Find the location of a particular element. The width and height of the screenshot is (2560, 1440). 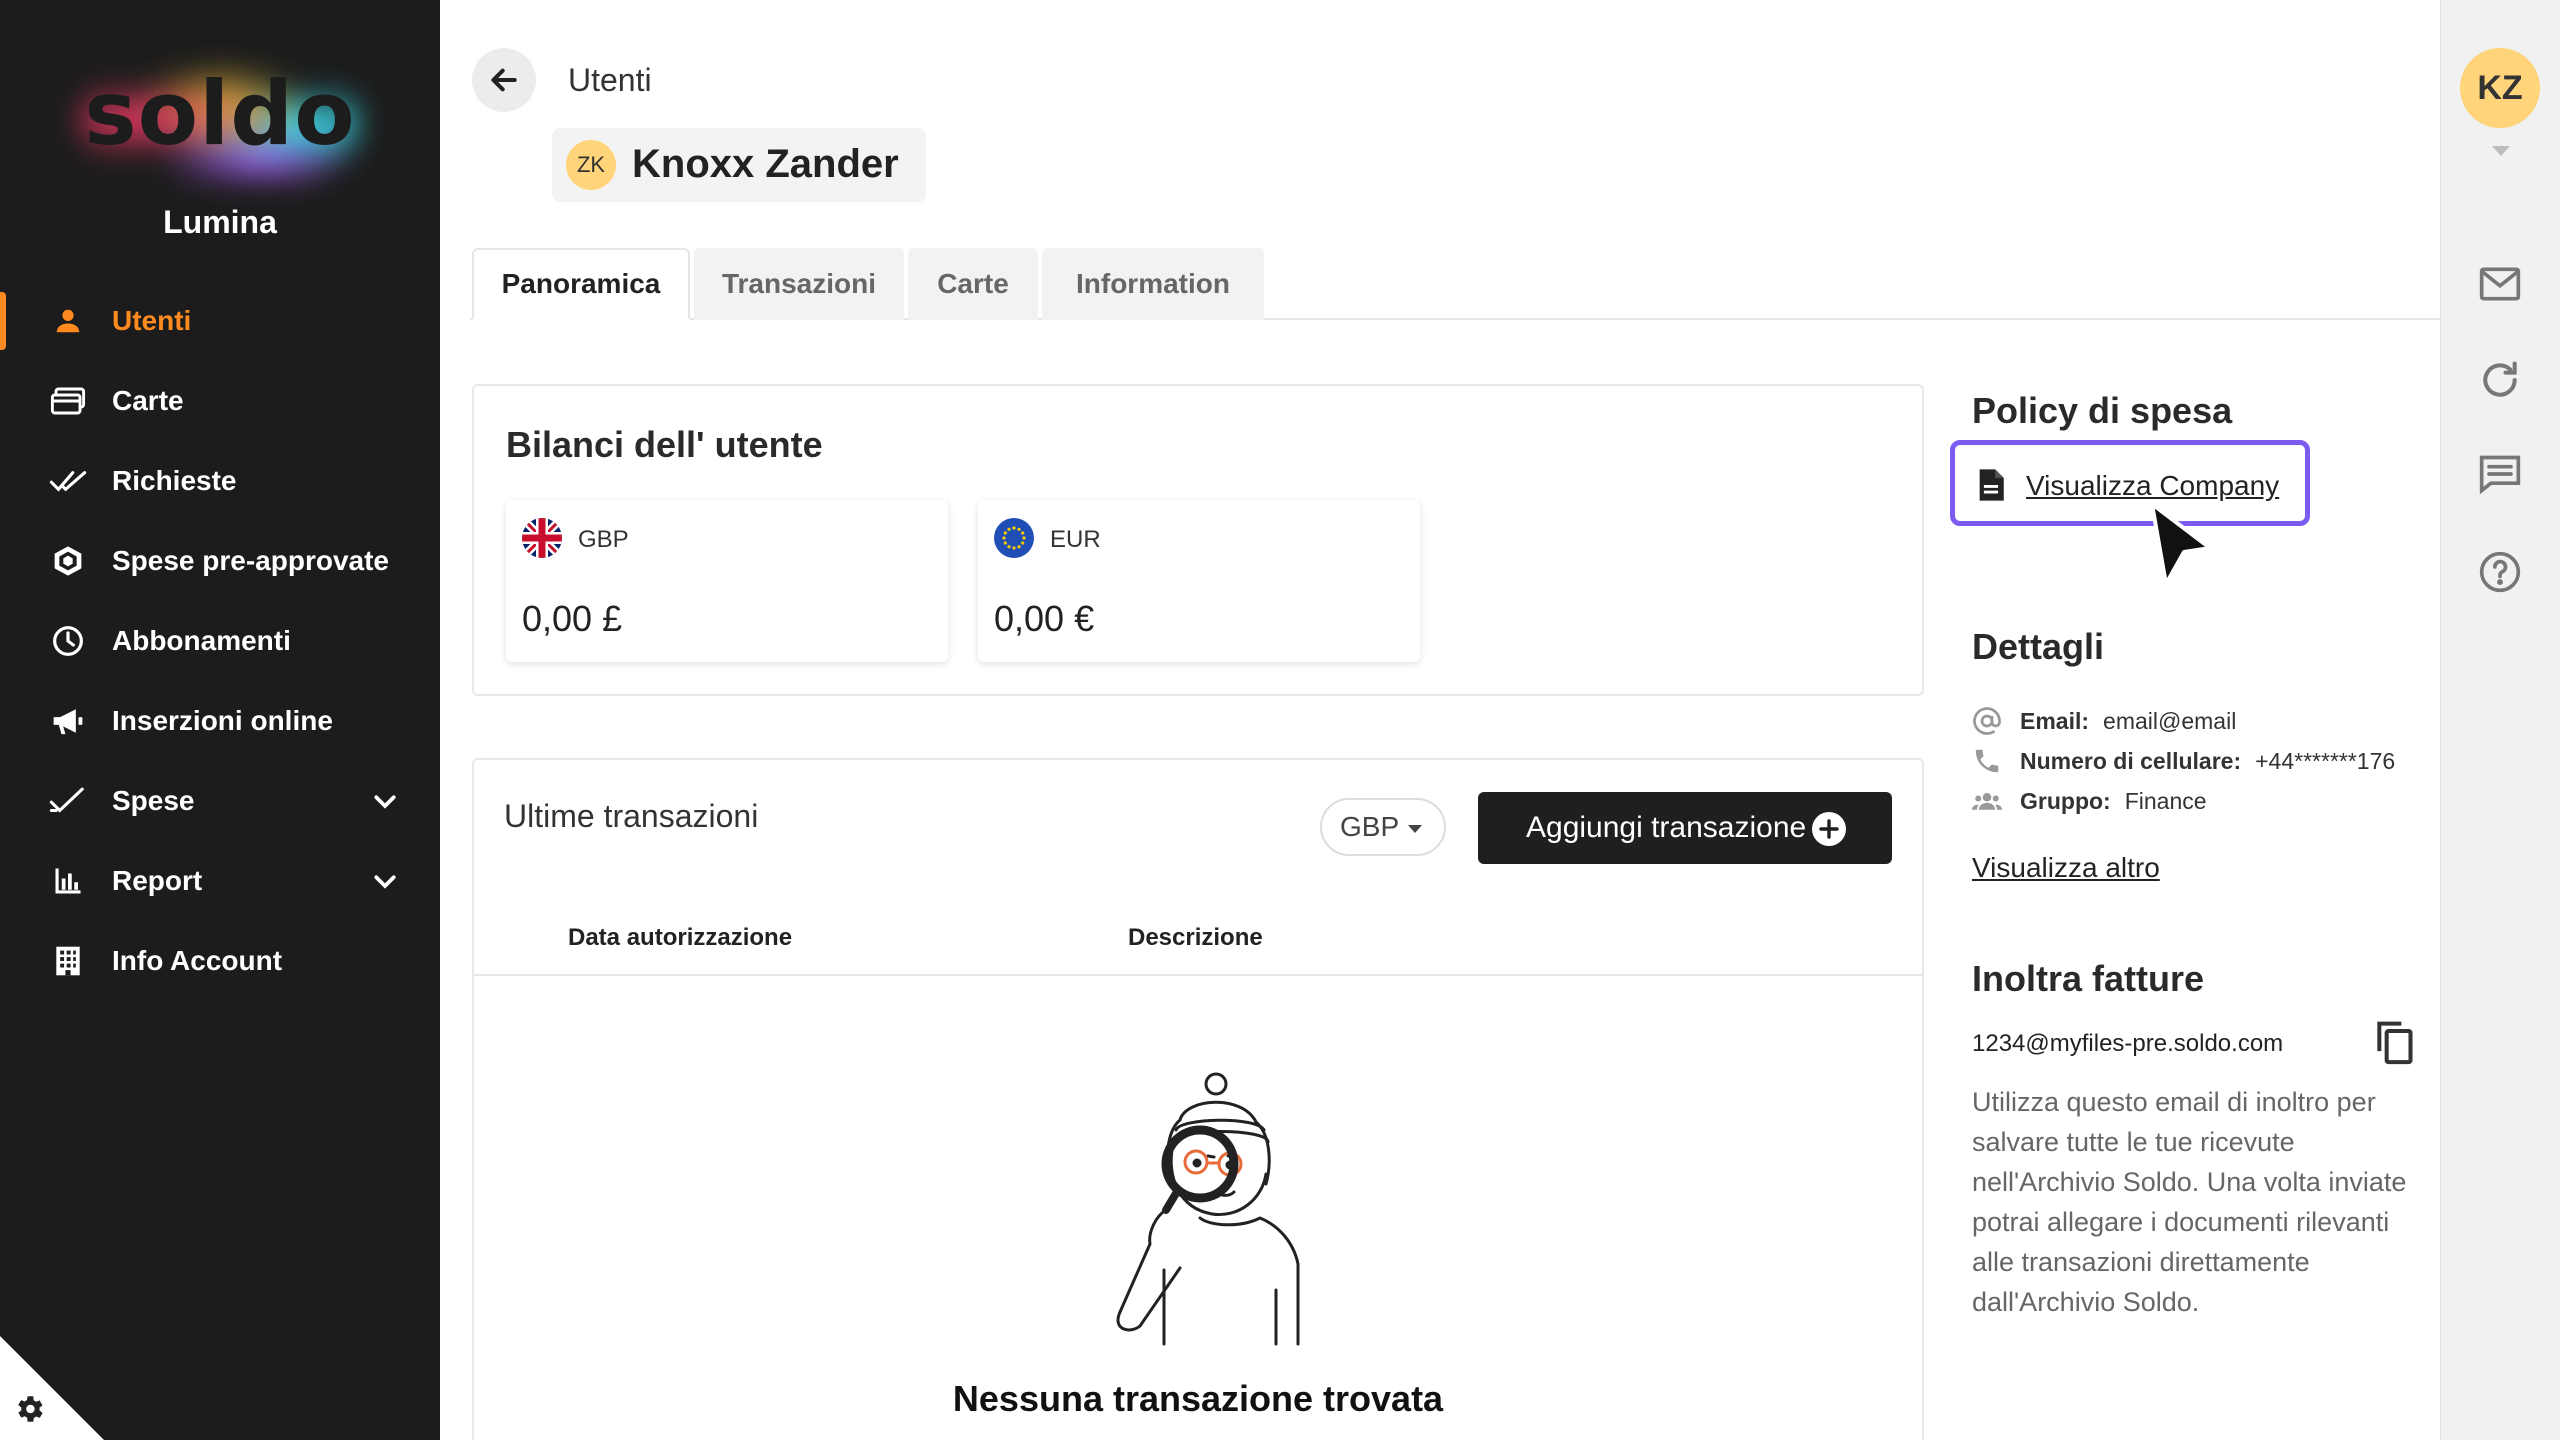

currency-select: GBP is located at coordinates (1383, 827).